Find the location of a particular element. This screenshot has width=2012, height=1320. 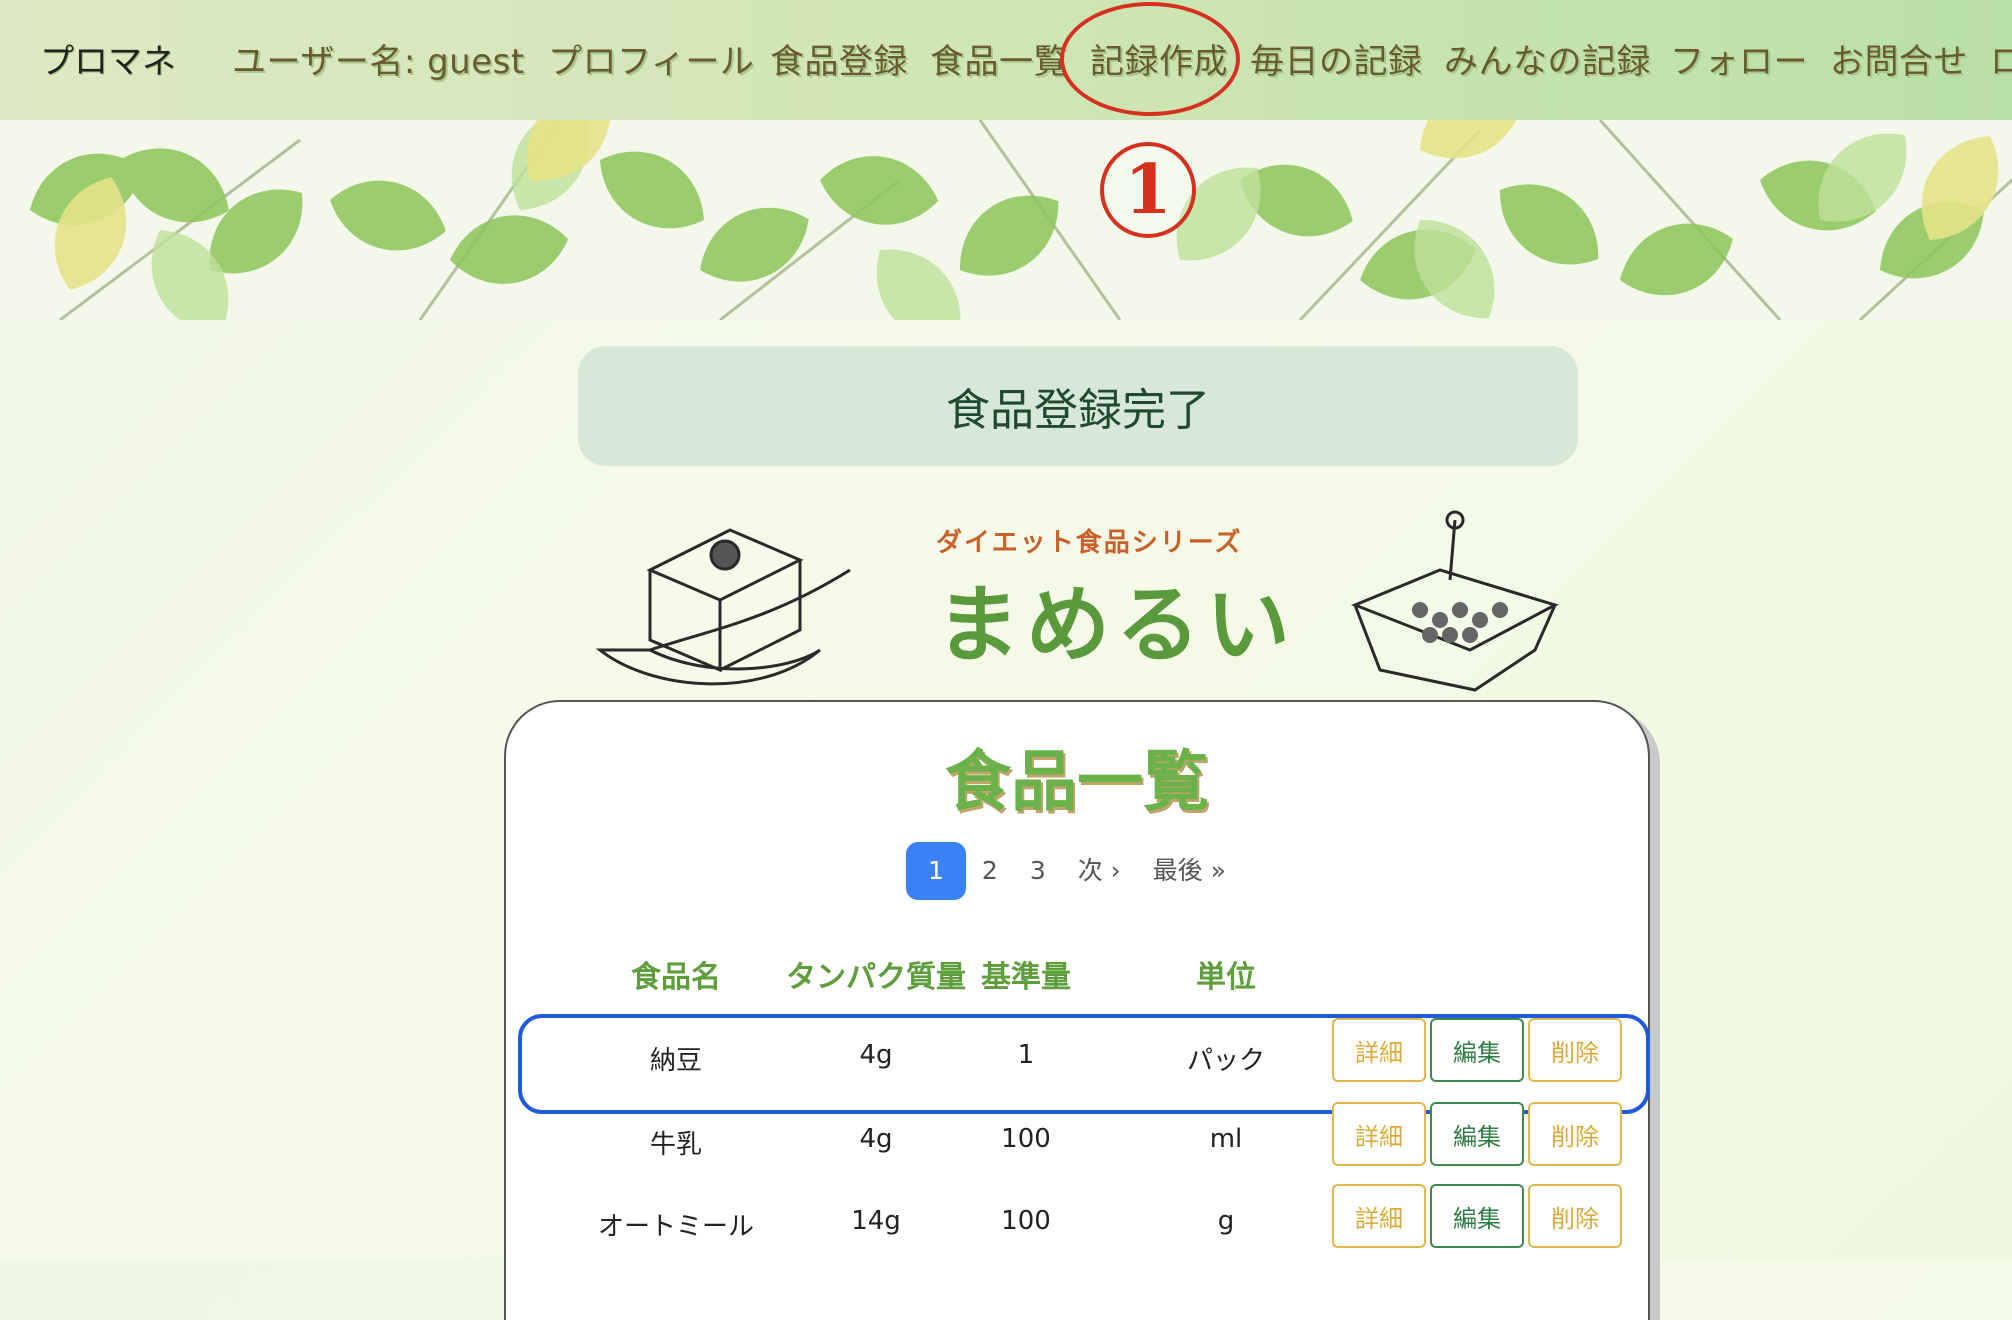

column-header-unit: 単位 is located at coordinates (1226, 977).